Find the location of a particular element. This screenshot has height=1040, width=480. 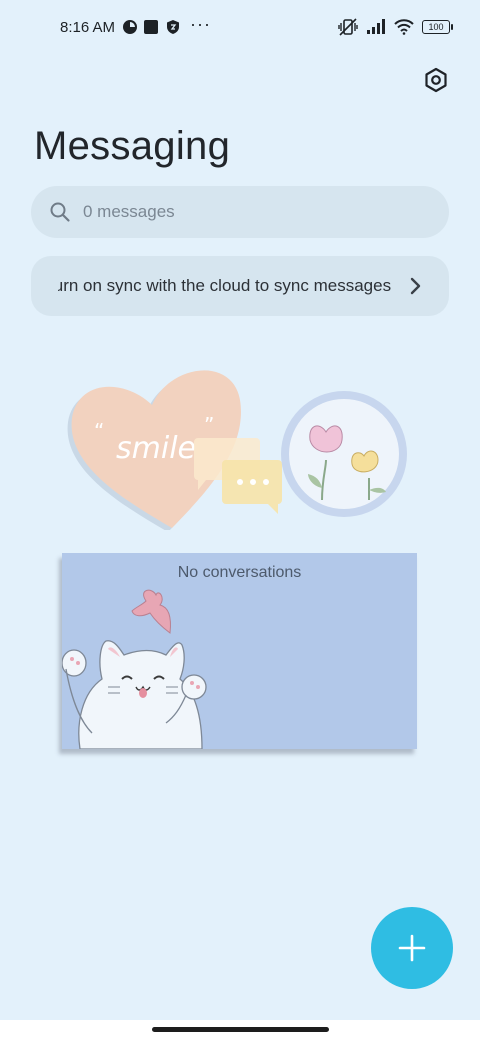

search-bar: 0 messages is located at coordinates (240, 212).